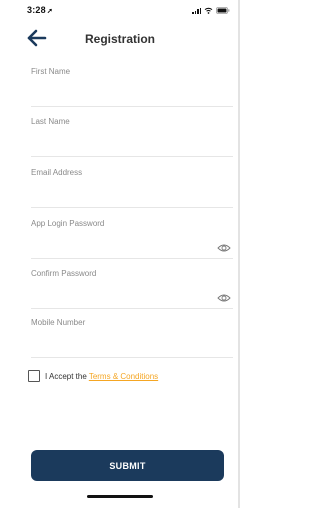 The width and height of the screenshot is (320, 508). What do you see at coordinates (239, 254) in the screenshot?
I see `screen-edge` at bounding box center [239, 254].